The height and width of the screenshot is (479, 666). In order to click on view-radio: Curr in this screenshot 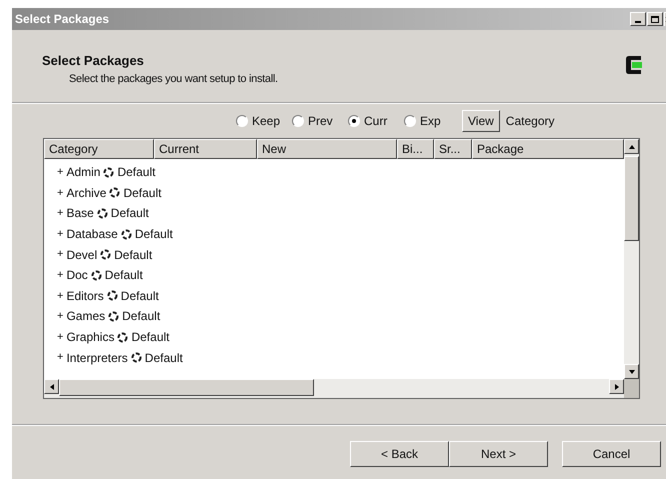, I will do `click(376, 121)`.